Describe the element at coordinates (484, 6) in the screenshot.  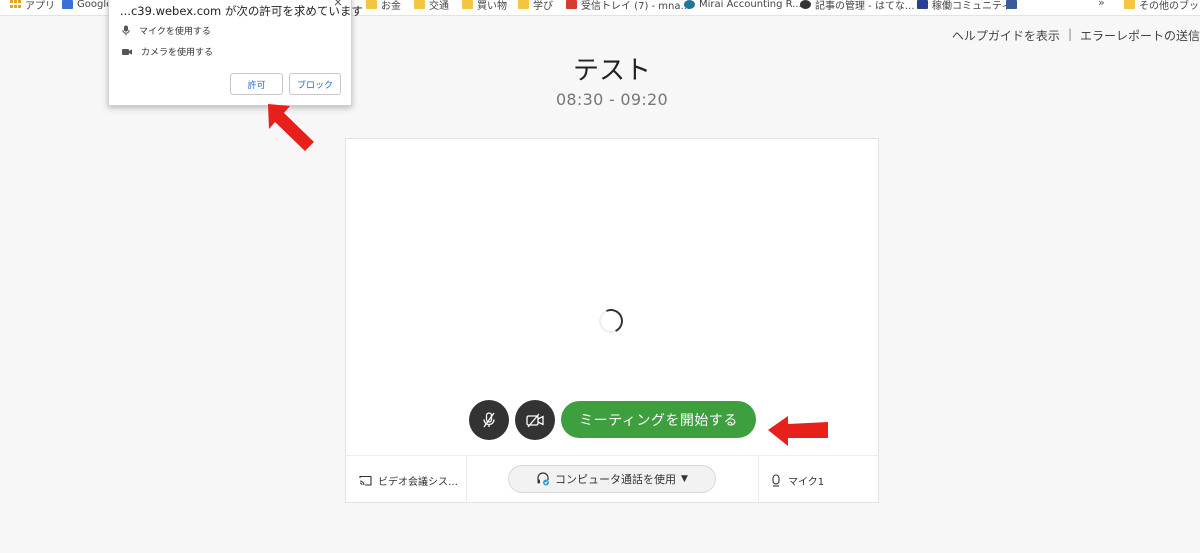
I see `bookmark-shopping: 買い物` at that location.